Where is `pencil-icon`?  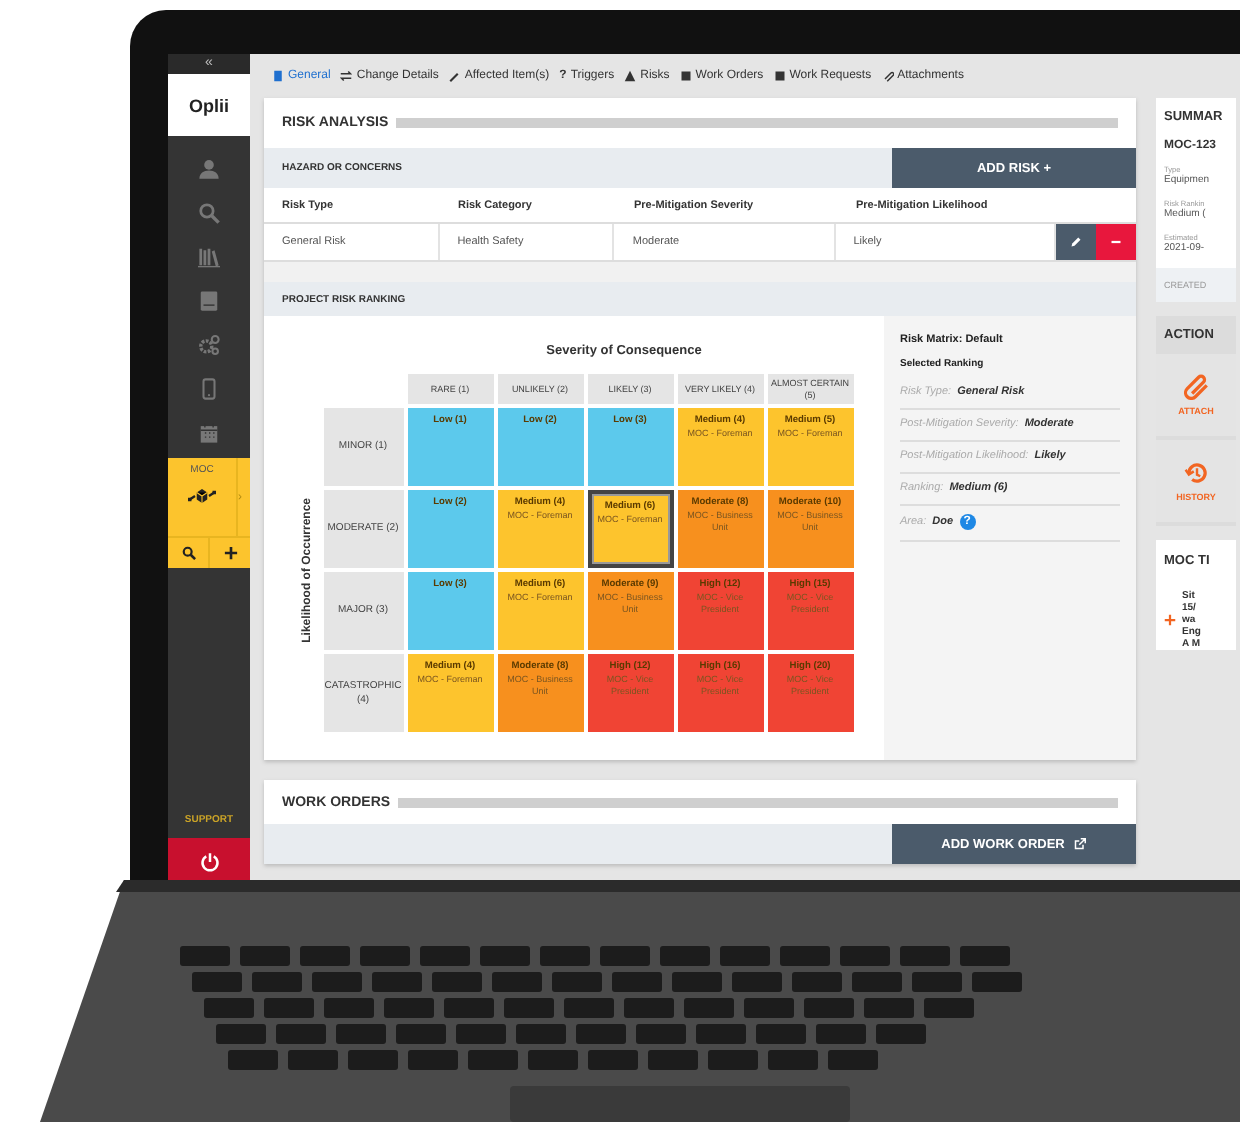 pencil-icon is located at coordinates (1076, 242).